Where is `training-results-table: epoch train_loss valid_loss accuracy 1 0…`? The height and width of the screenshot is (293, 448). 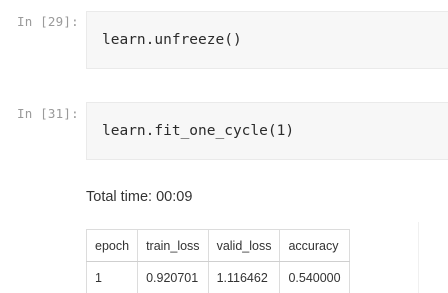
training-results-table: epoch train_loss valid_loss accuracy 1 0… is located at coordinates (217, 261).